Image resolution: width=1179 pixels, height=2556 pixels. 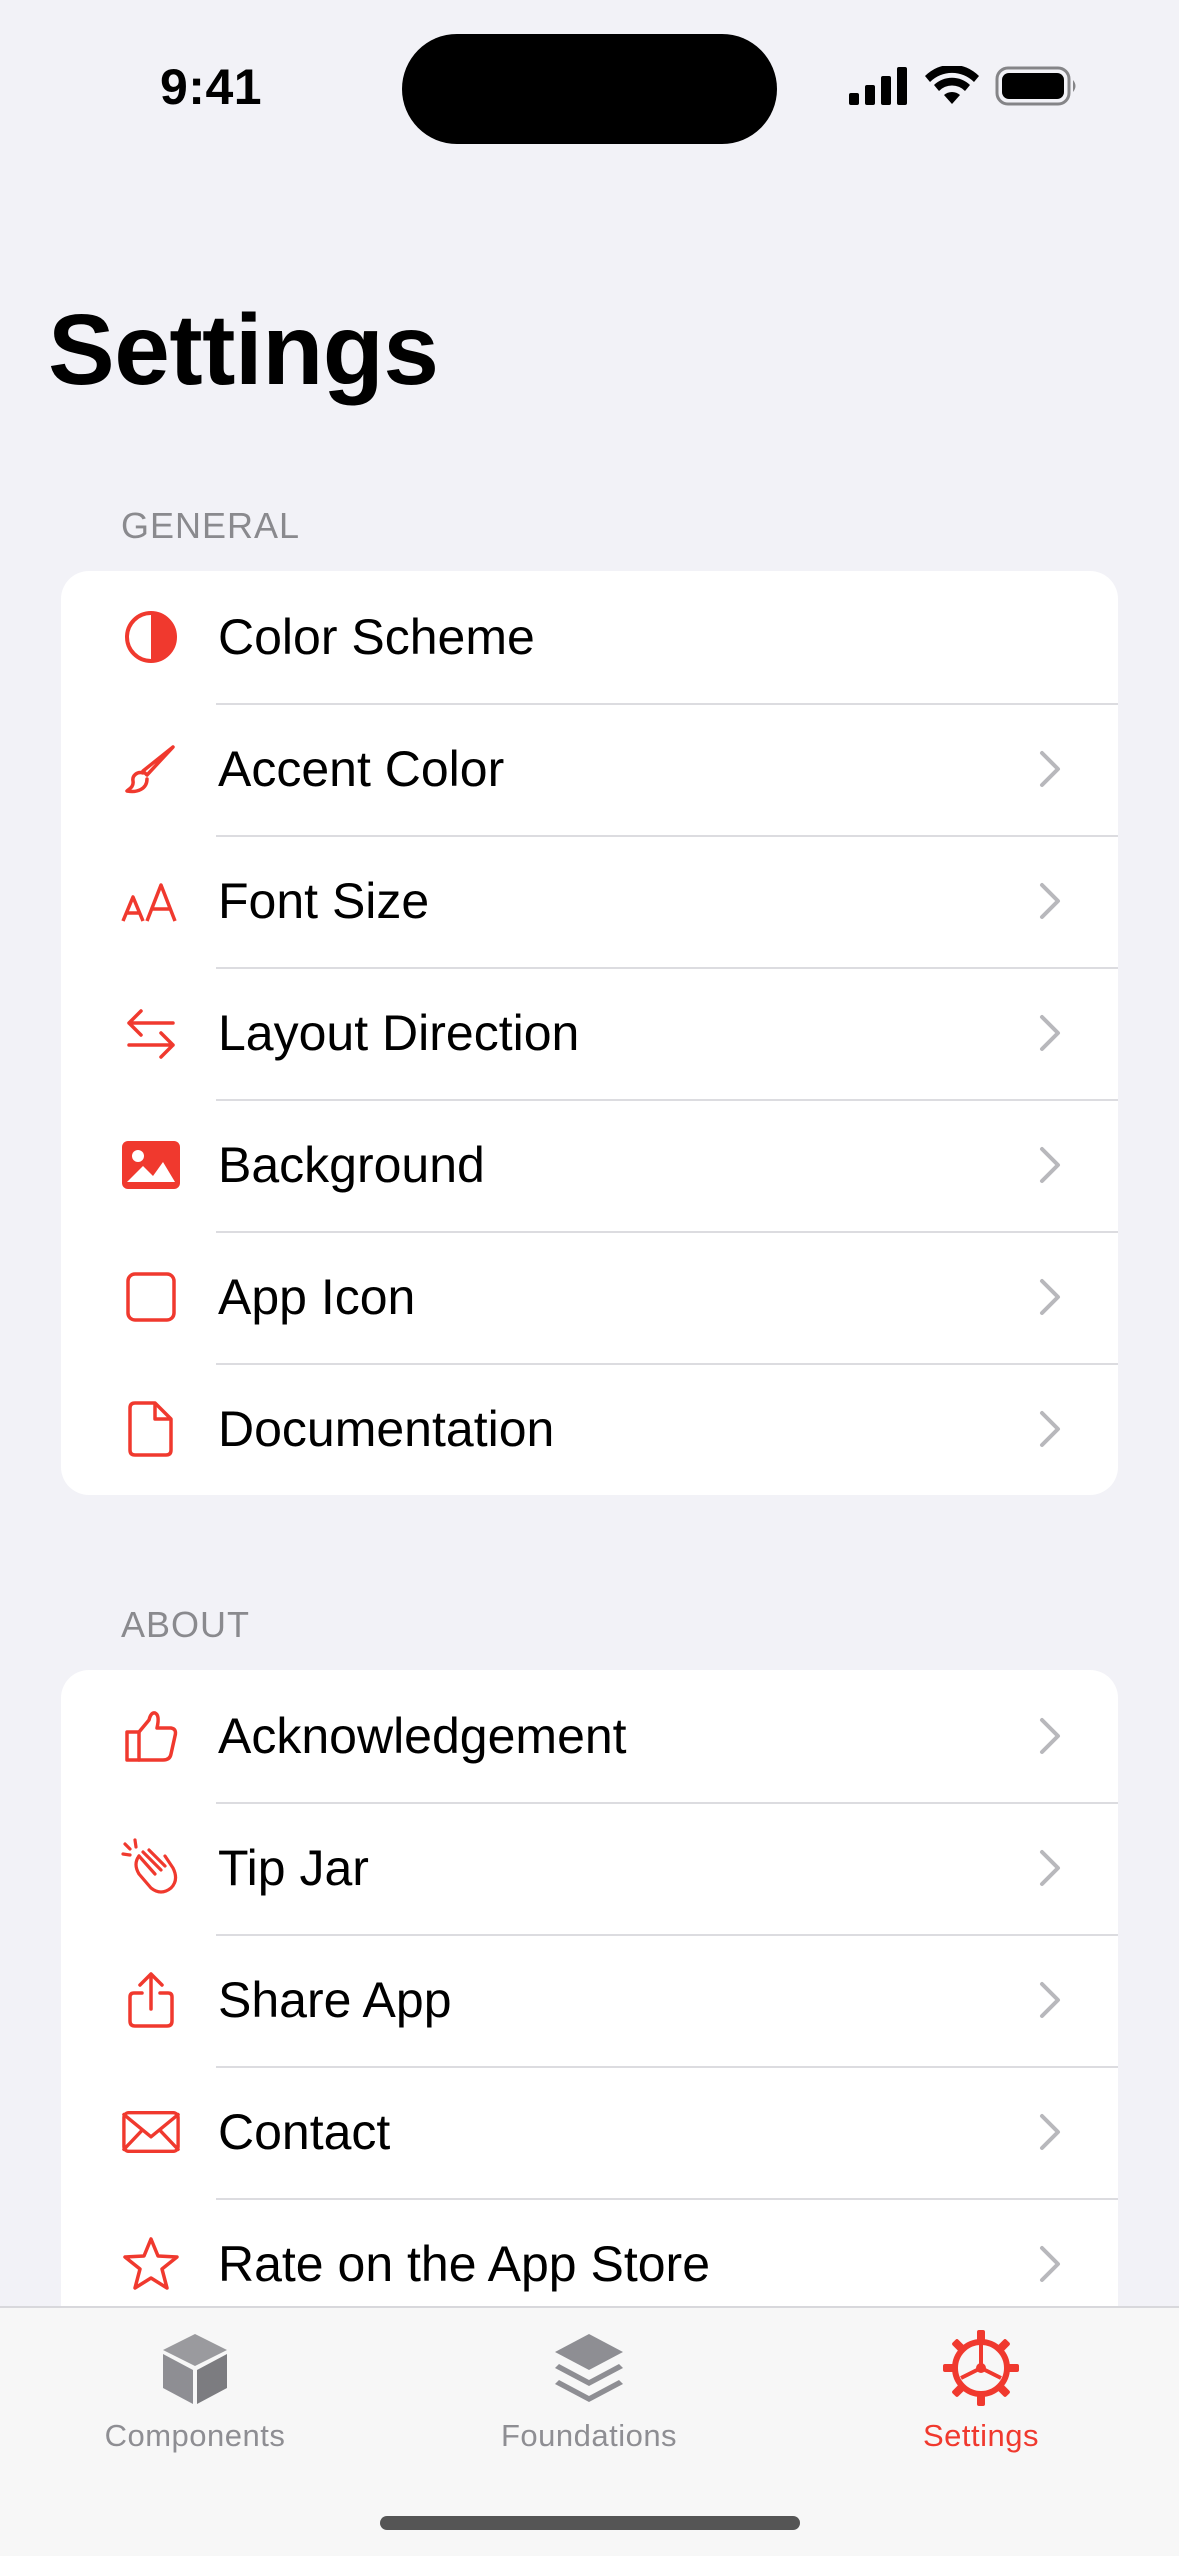 I want to click on tab-components: Components, so click(x=195, y=2391).